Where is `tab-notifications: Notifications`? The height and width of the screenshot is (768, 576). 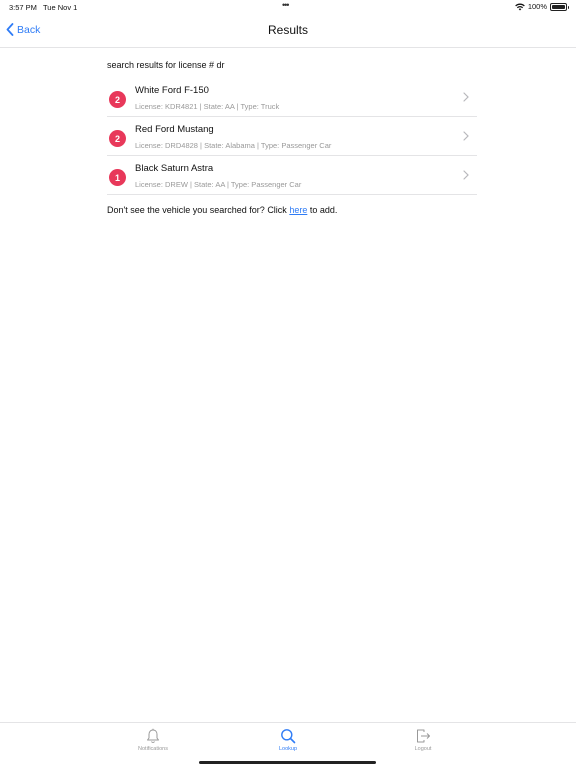
tab-notifications: Notifications is located at coordinates (153, 740).